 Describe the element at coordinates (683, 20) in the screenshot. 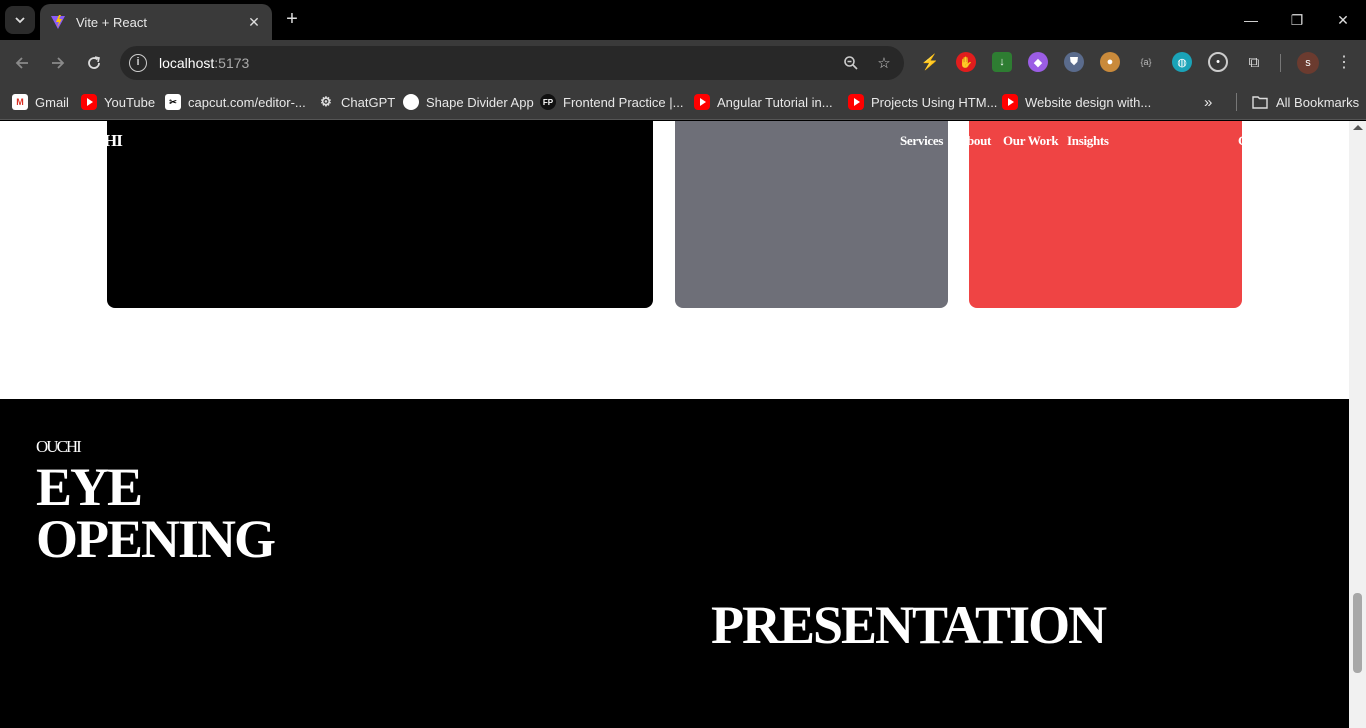

I see `tab-strip: Vite + React ✕ + — ❐ ✕` at that location.